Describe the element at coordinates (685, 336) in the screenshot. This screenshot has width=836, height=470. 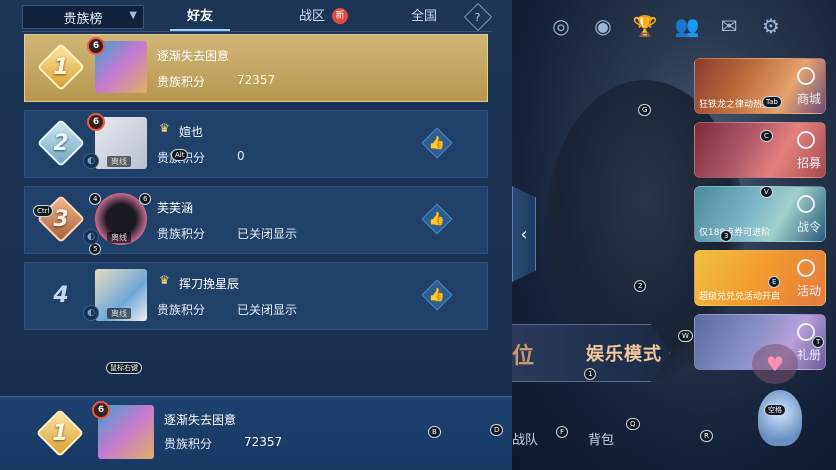
I see `hotkey-w: W` at that location.